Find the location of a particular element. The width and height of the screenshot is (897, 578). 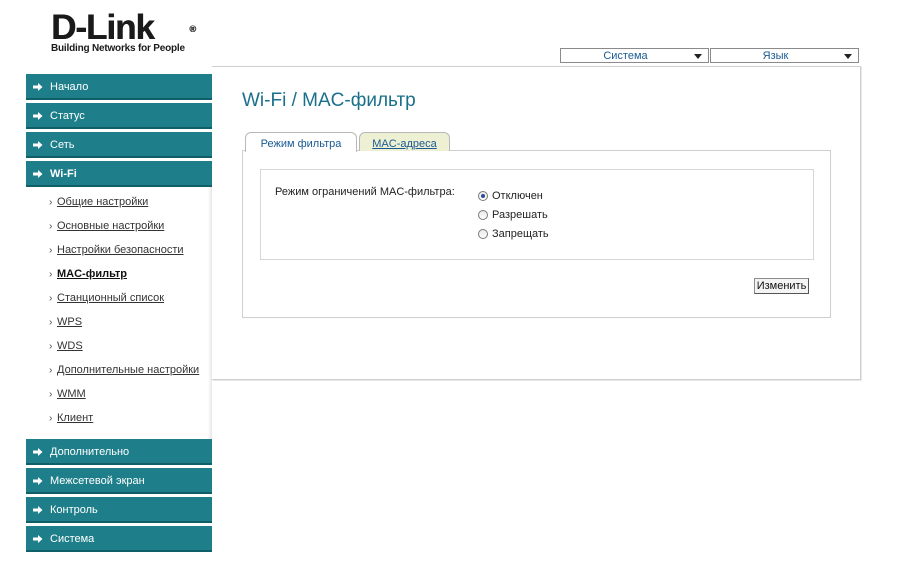

submenu-link: Общие настройки is located at coordinates (102, 202).